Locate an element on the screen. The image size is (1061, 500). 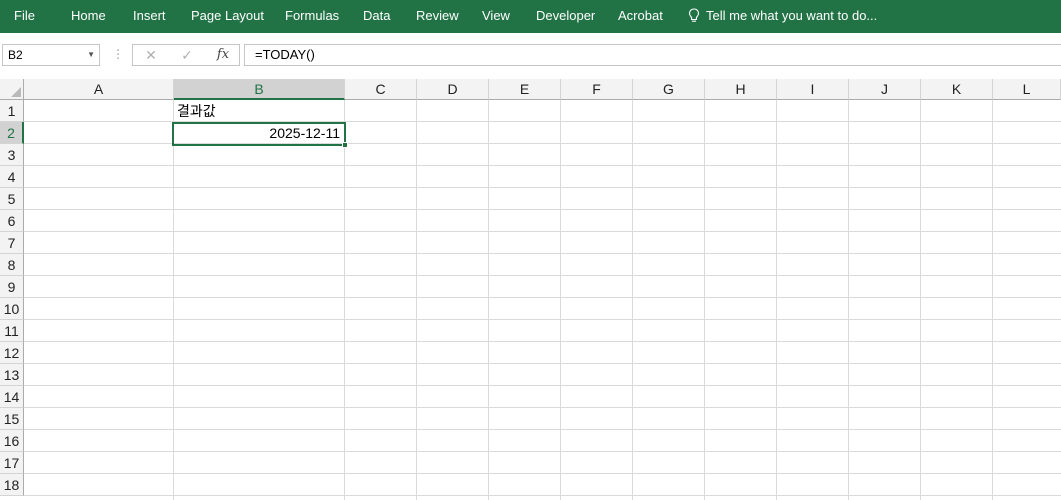
column-header-b: B is located at coordinates (259, 89).